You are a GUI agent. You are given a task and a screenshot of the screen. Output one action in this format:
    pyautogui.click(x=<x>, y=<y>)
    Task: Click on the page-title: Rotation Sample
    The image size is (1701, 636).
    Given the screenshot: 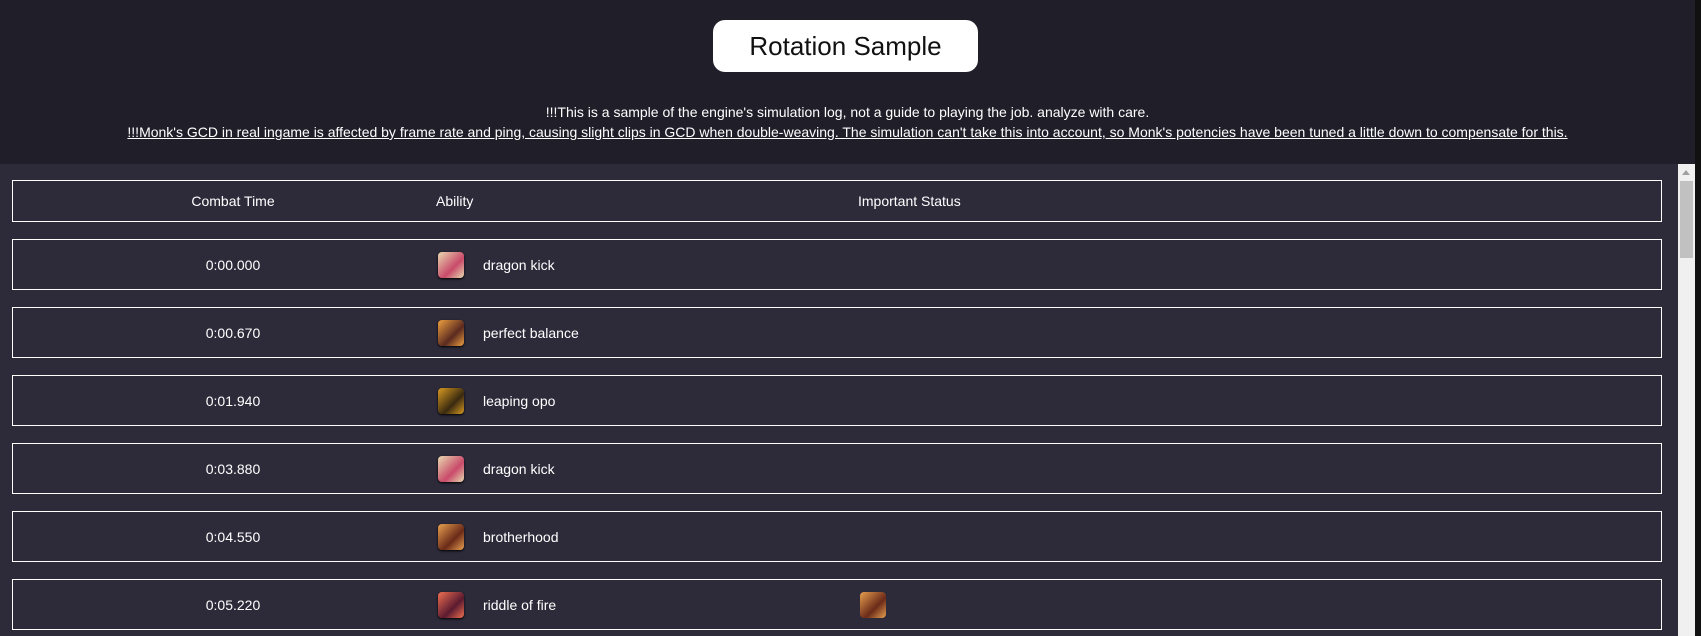 What is the action you would take?
    pyautogui.click(x=845, y=46)
    